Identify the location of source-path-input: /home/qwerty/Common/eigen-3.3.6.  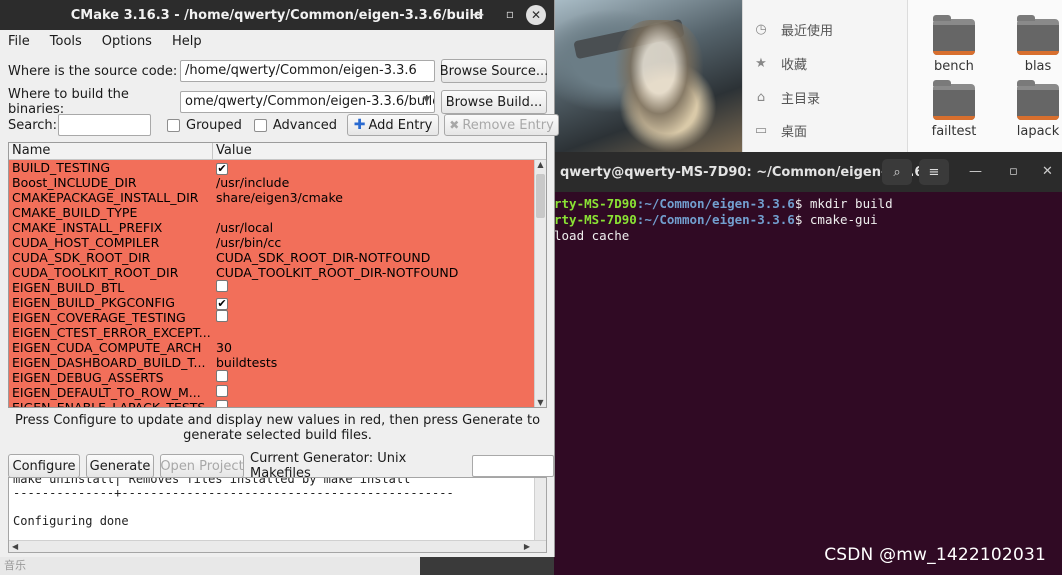
(307, 71).